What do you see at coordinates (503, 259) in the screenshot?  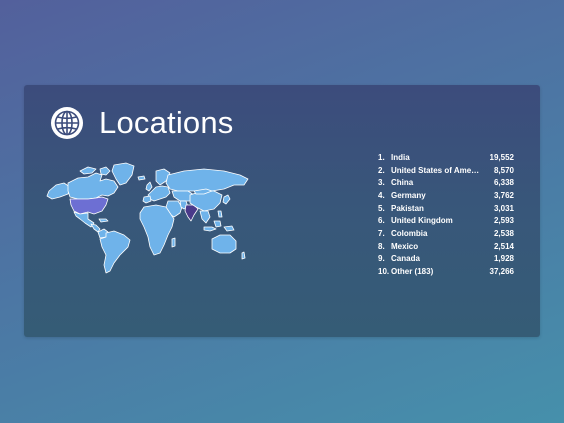 I see `count-value: 1,928` at bounding box center [503, 259].